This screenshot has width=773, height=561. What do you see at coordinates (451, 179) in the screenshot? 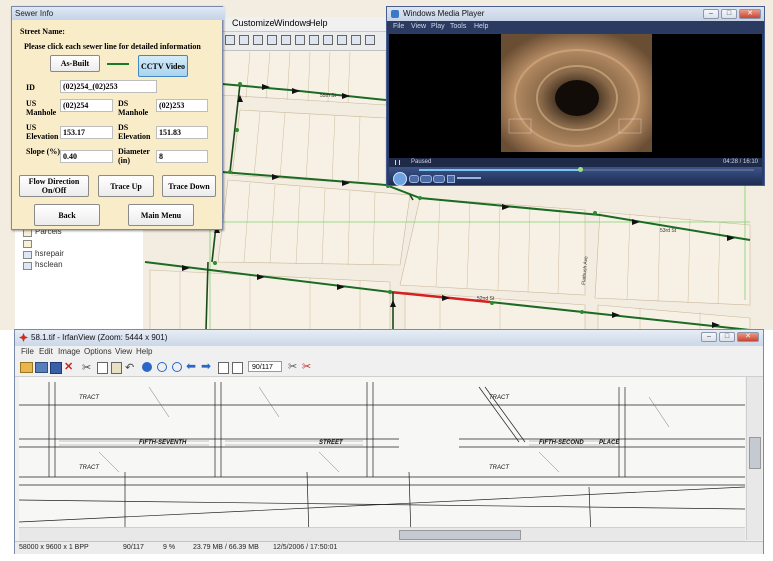
I see `volume-icon` at bounding box center [451, 179].